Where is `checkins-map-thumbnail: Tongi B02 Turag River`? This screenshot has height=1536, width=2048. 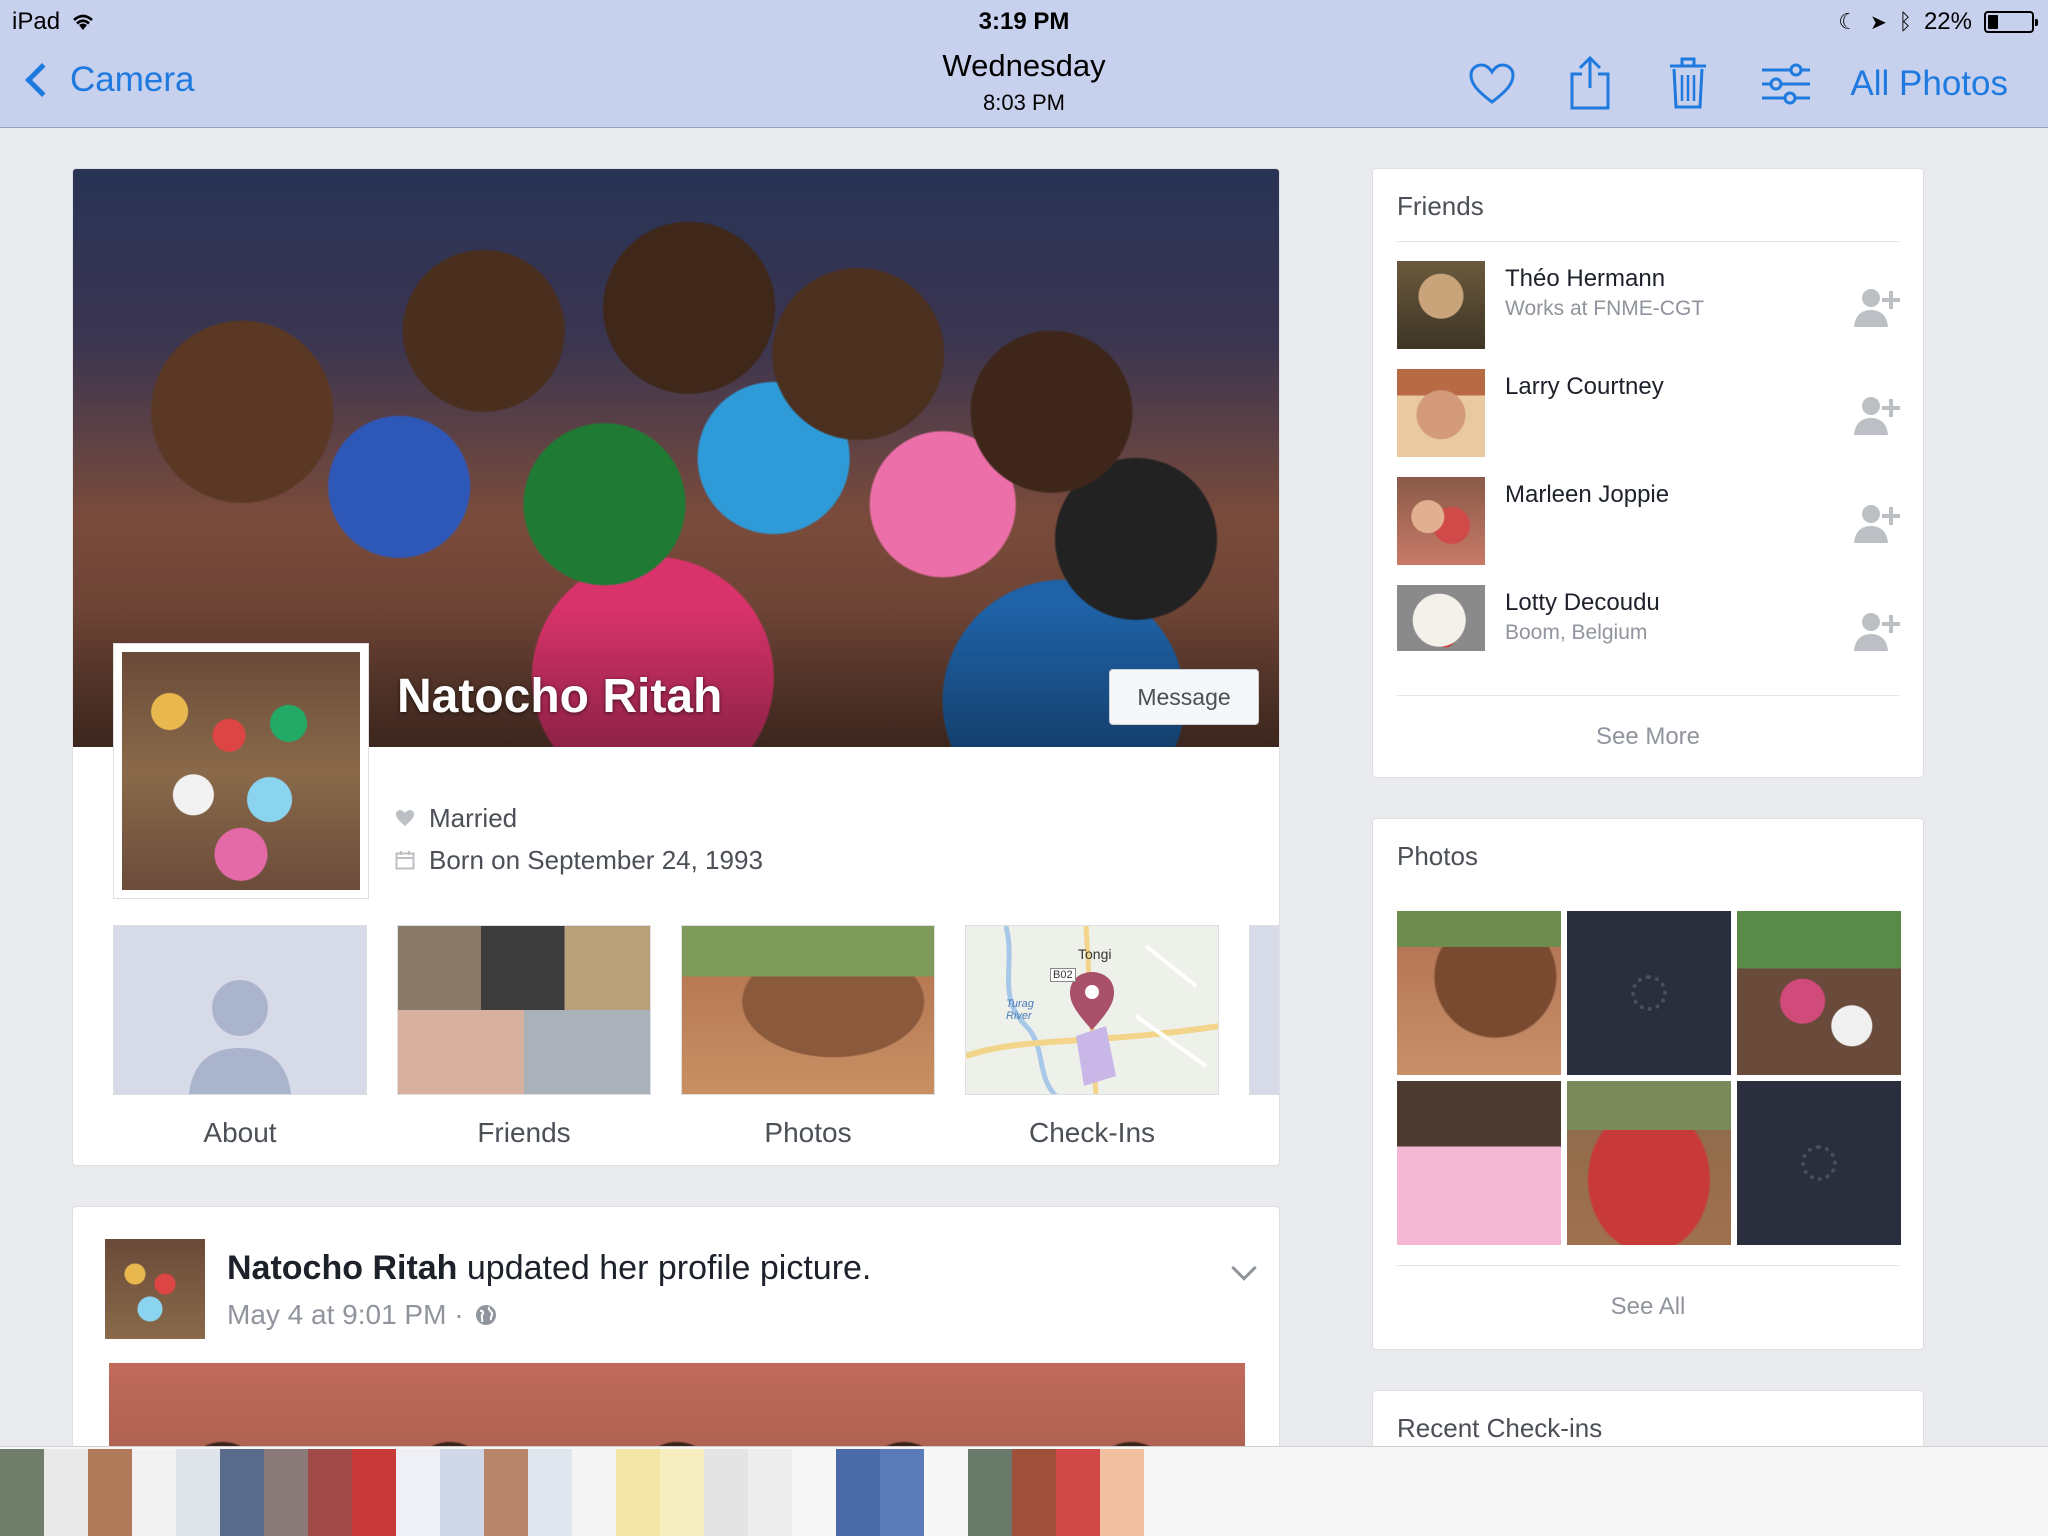 checkins-map-thumbnail: Tongi B02 Turag River is located at coordinates (1092, 1010).